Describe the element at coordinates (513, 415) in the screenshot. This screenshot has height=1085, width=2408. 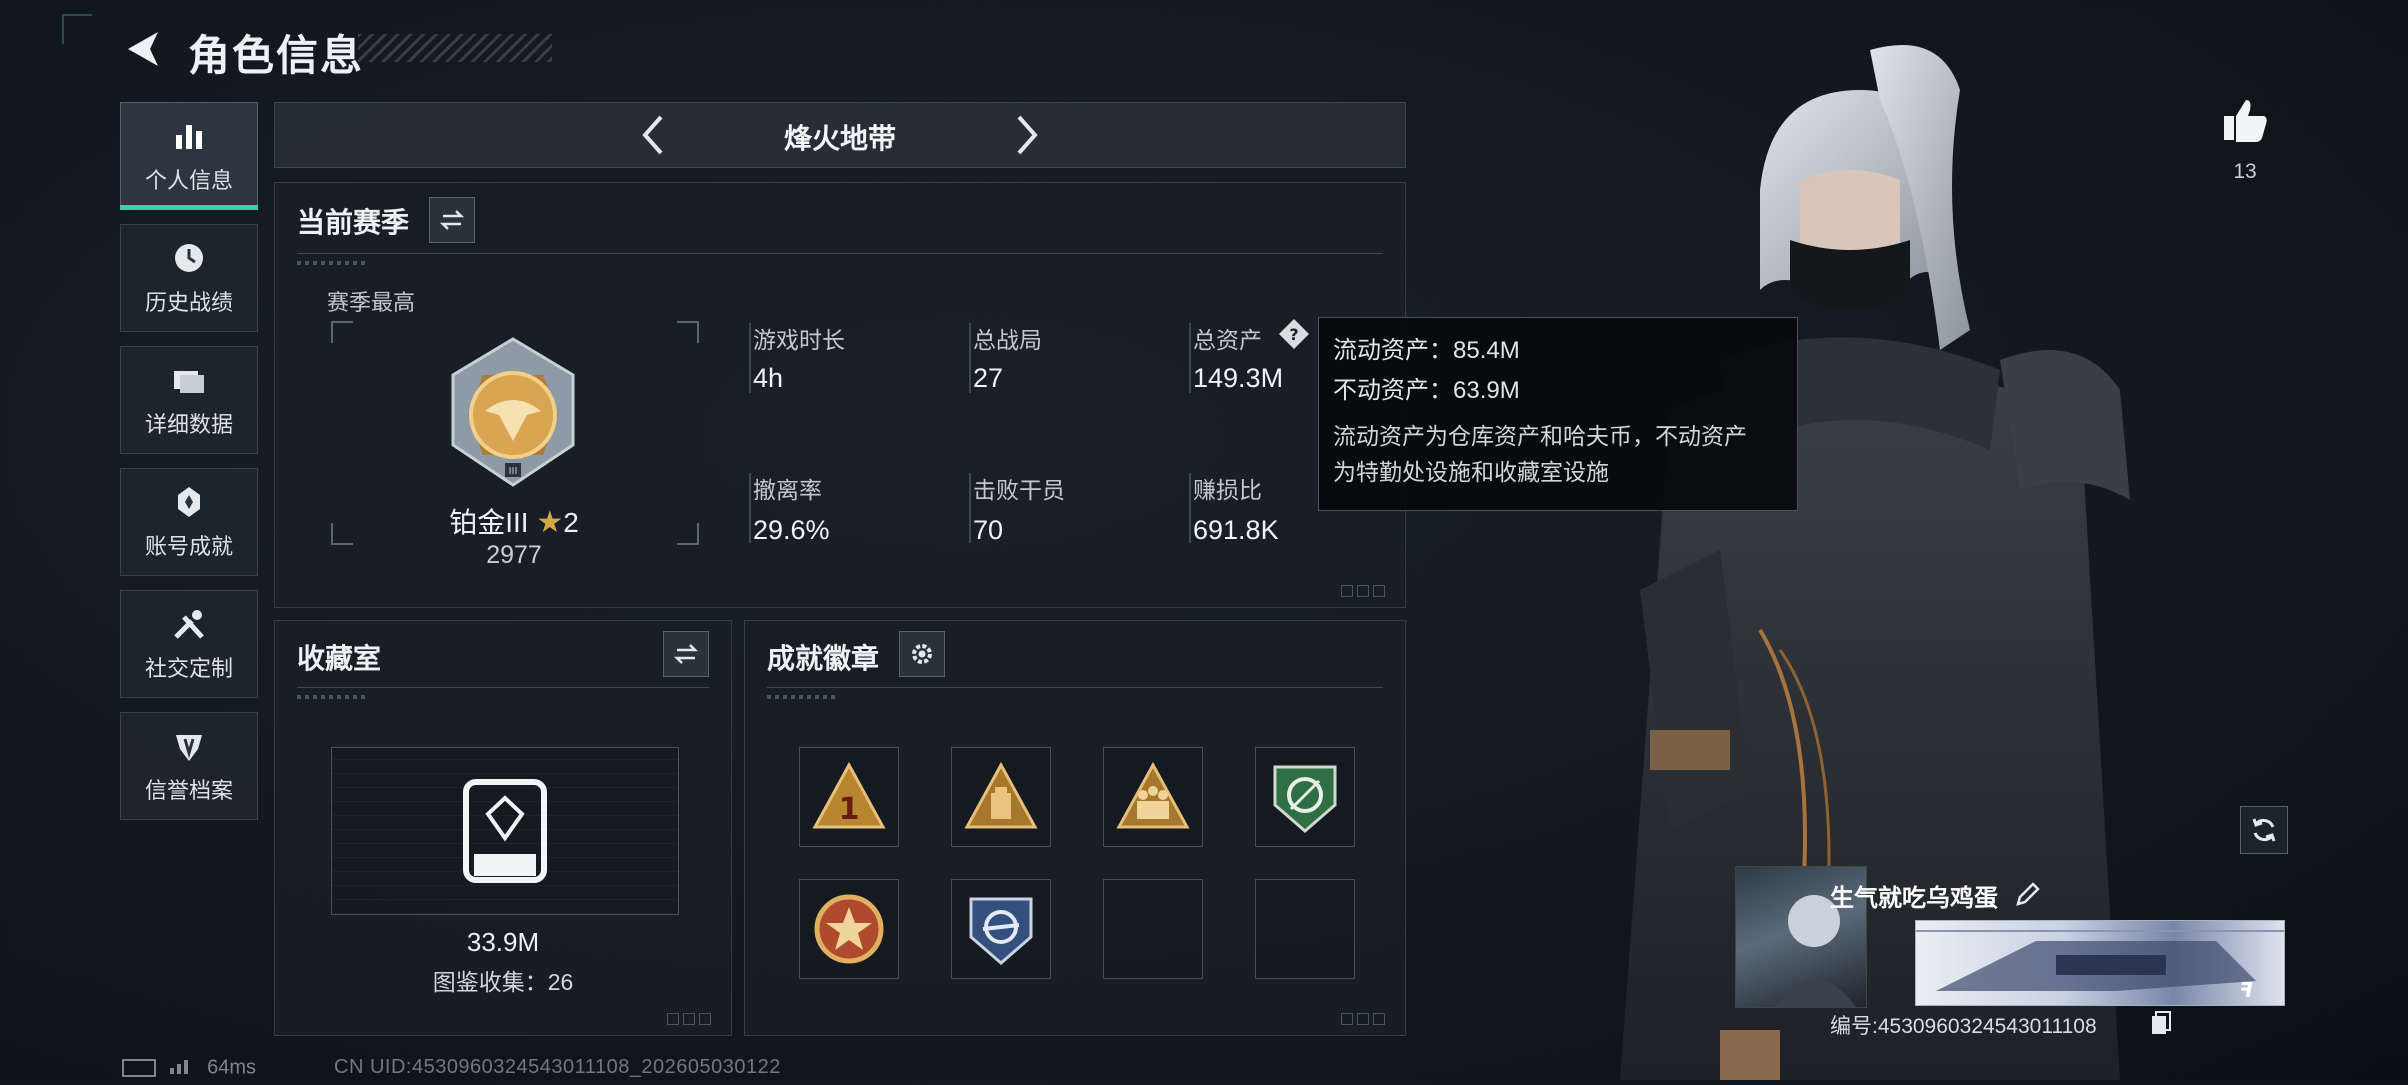
I see `platinum-rank-emblem-icon: III` at that location.